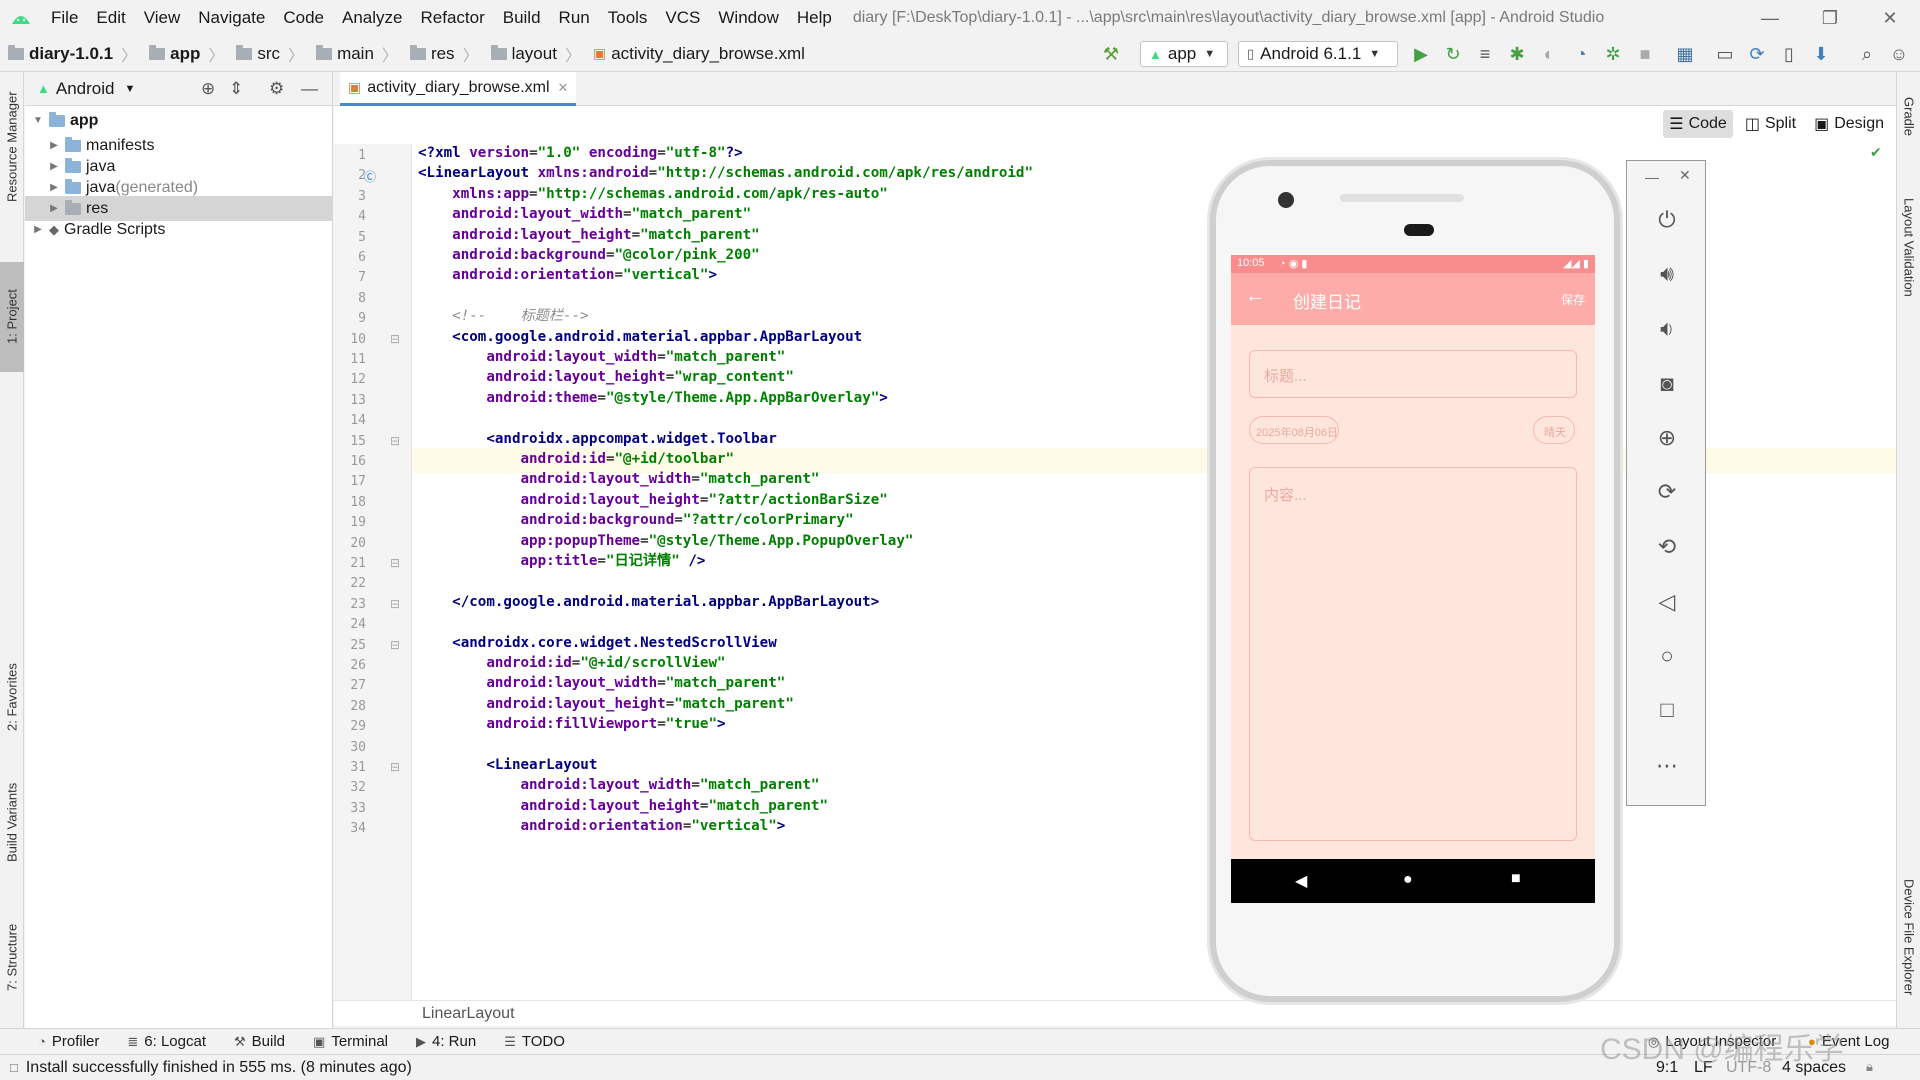 This screenshot has height=1080, width=1920. I want to click on debug-icon: ✱, so click(1517, 54).